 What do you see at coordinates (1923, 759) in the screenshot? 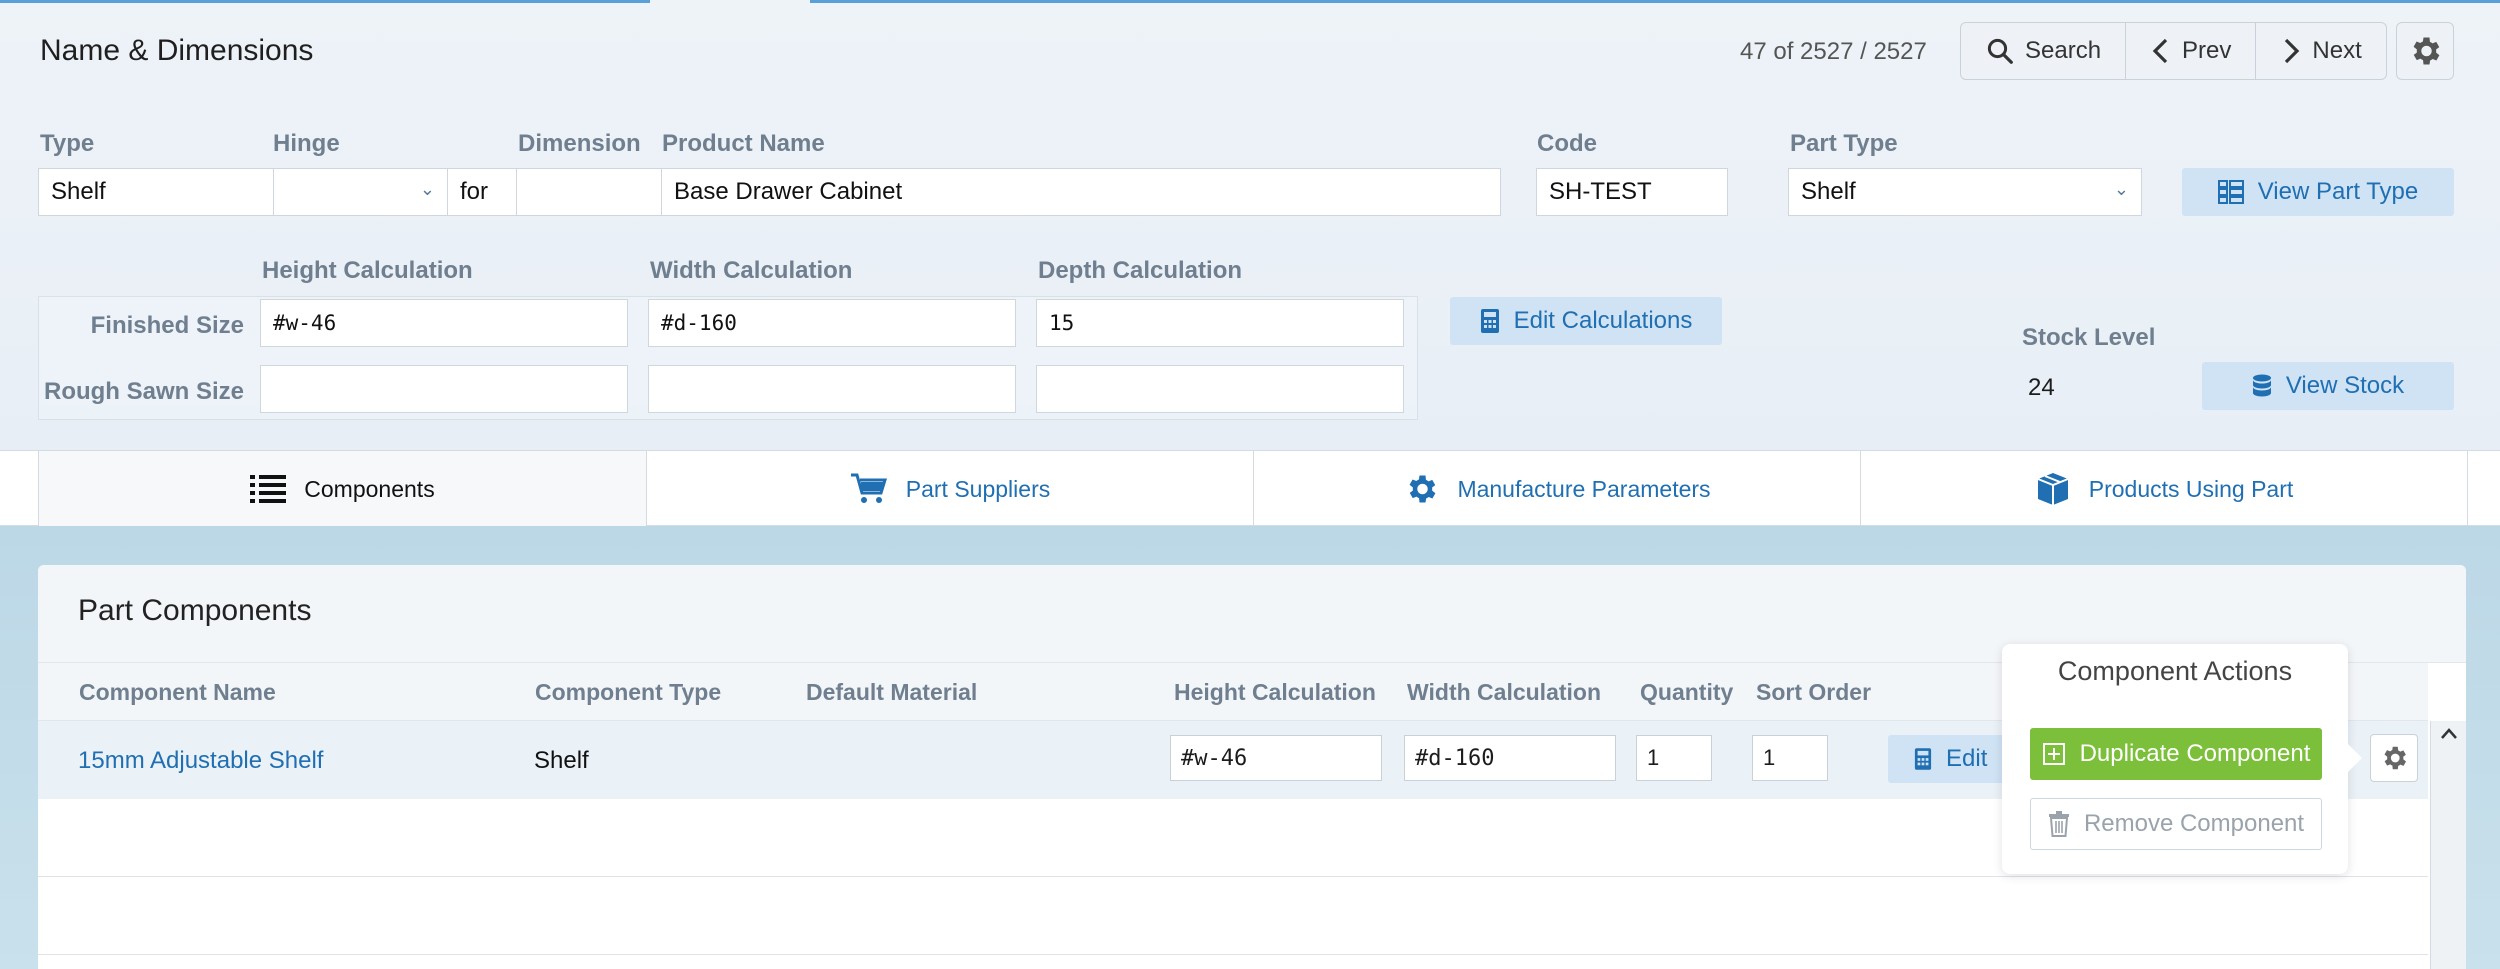
I see `calculator-icon` at bounding box center [1923, 759].